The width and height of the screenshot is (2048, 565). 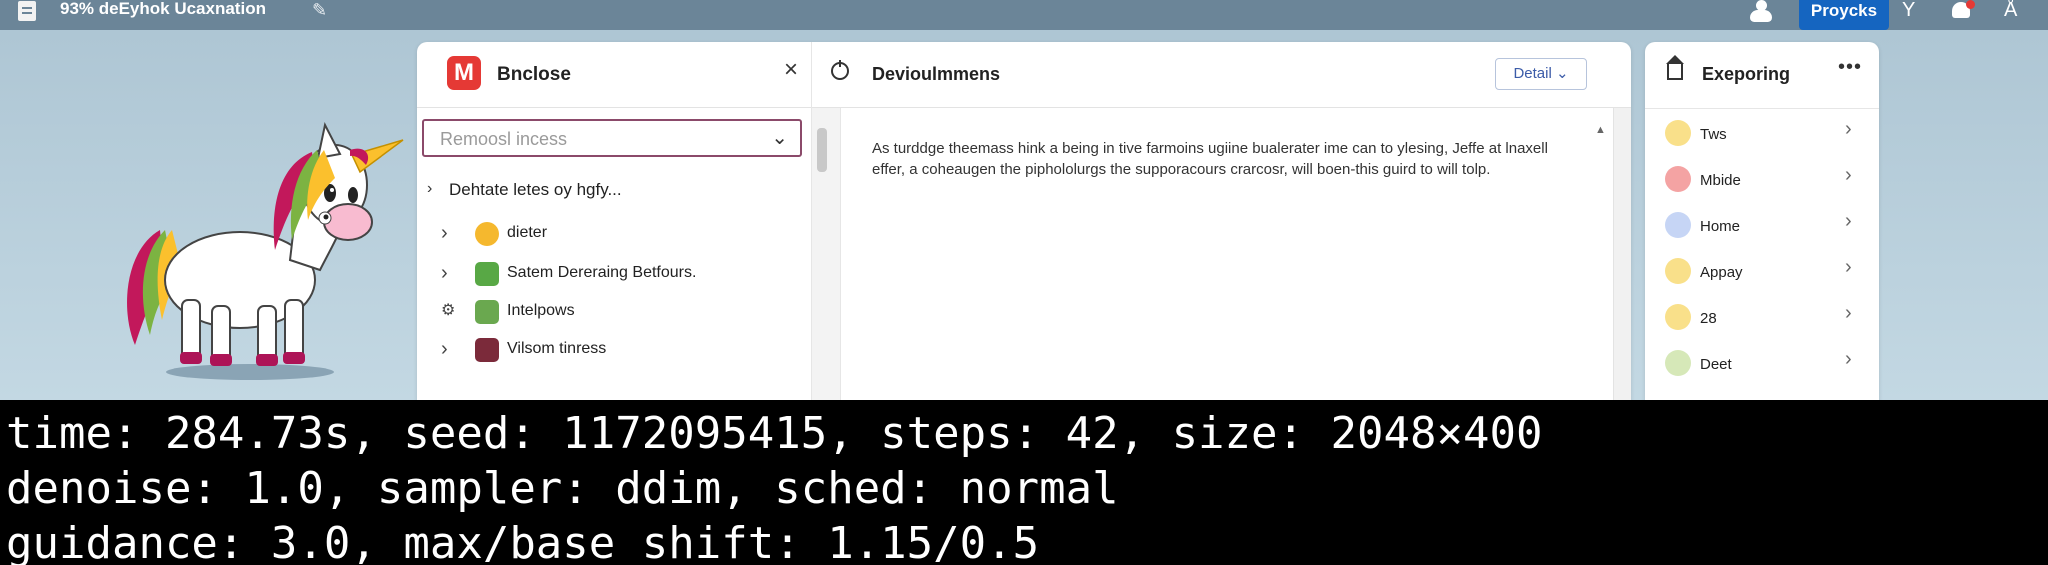 I want to click on more-options-icon: •••, so click(x=1850, y=67).